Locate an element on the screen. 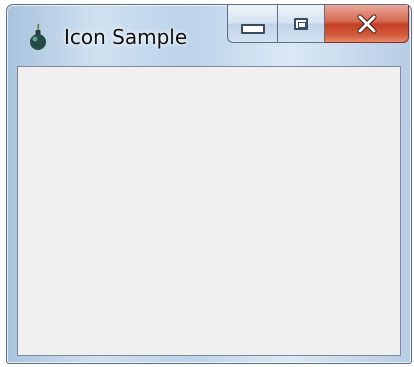  maximize-icon is located at coordinates (301, 23).